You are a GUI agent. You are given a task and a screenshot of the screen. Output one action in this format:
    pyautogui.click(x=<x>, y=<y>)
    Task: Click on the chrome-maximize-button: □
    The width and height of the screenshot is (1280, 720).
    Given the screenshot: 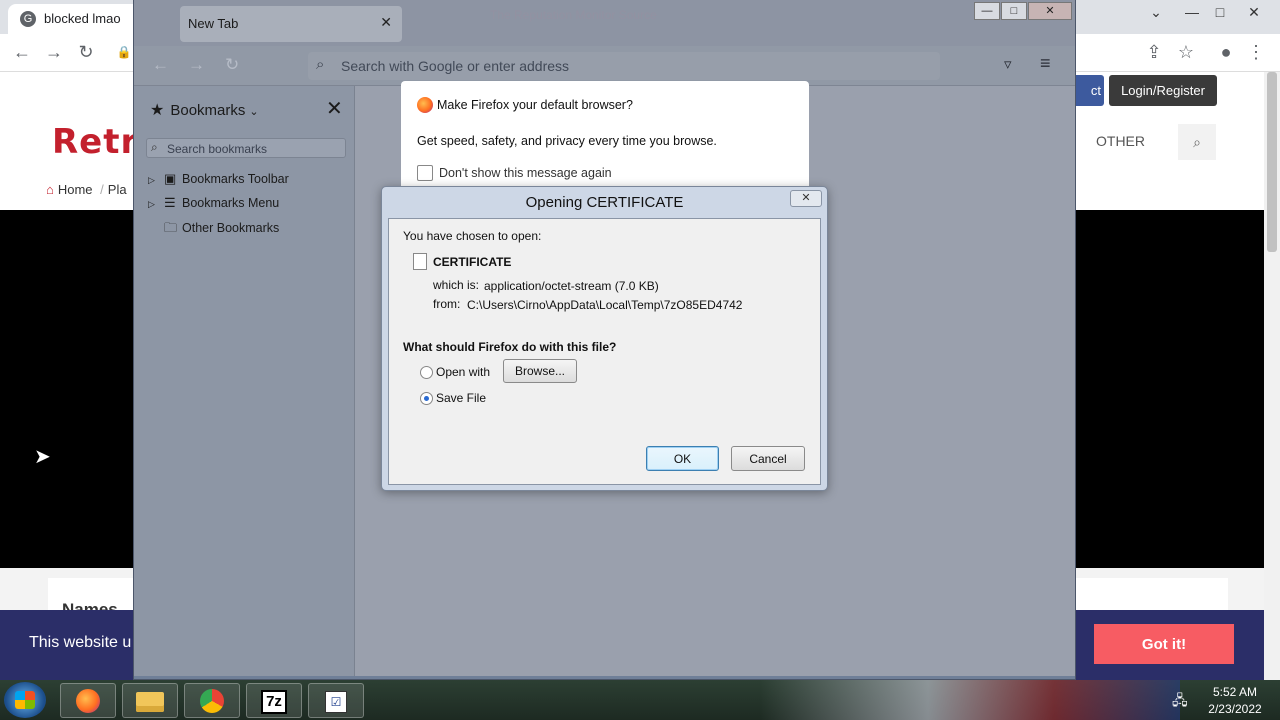 What is the action you would take?
    pyautogui.click(x=1220, y=13)
    